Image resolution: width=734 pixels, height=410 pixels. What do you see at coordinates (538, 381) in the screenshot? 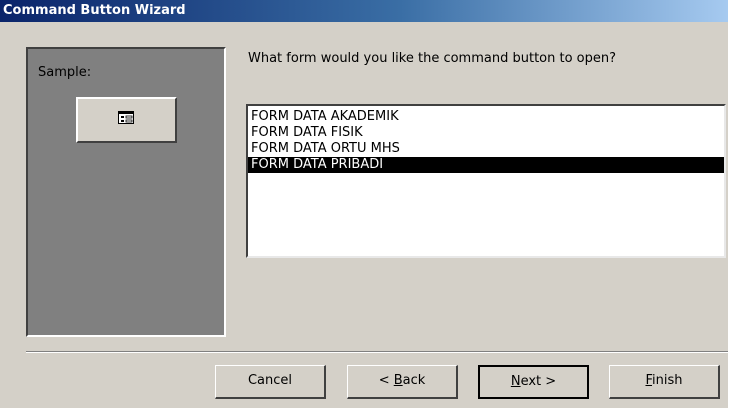
I see `next-button-rest: ext >` at bounding box center [538, 381].